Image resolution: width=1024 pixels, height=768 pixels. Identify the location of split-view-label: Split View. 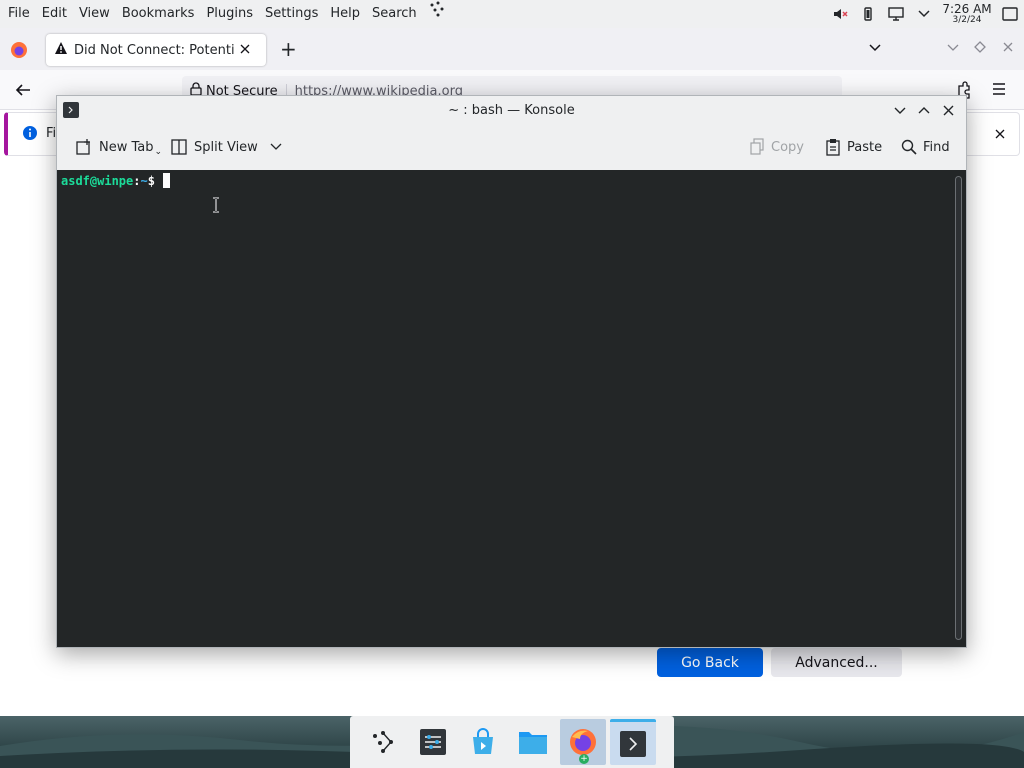
(226, 147).